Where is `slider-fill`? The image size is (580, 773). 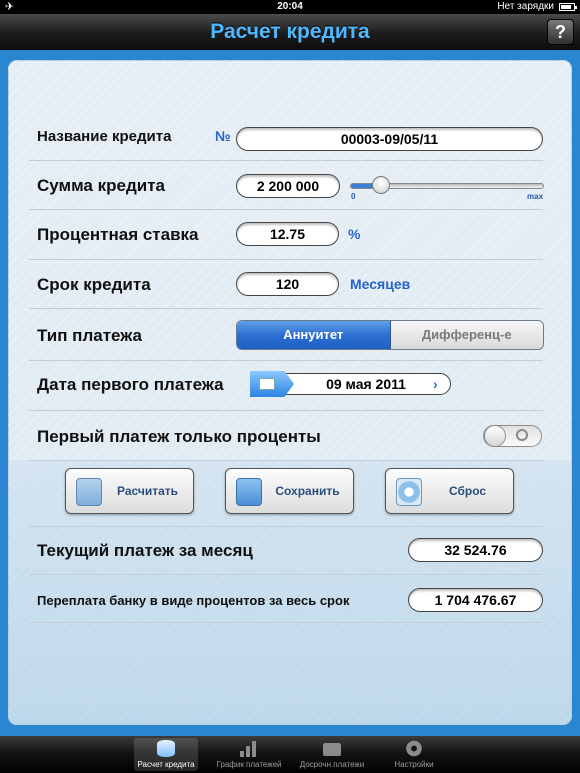 slider-fill is located at coordinates (363, 186).